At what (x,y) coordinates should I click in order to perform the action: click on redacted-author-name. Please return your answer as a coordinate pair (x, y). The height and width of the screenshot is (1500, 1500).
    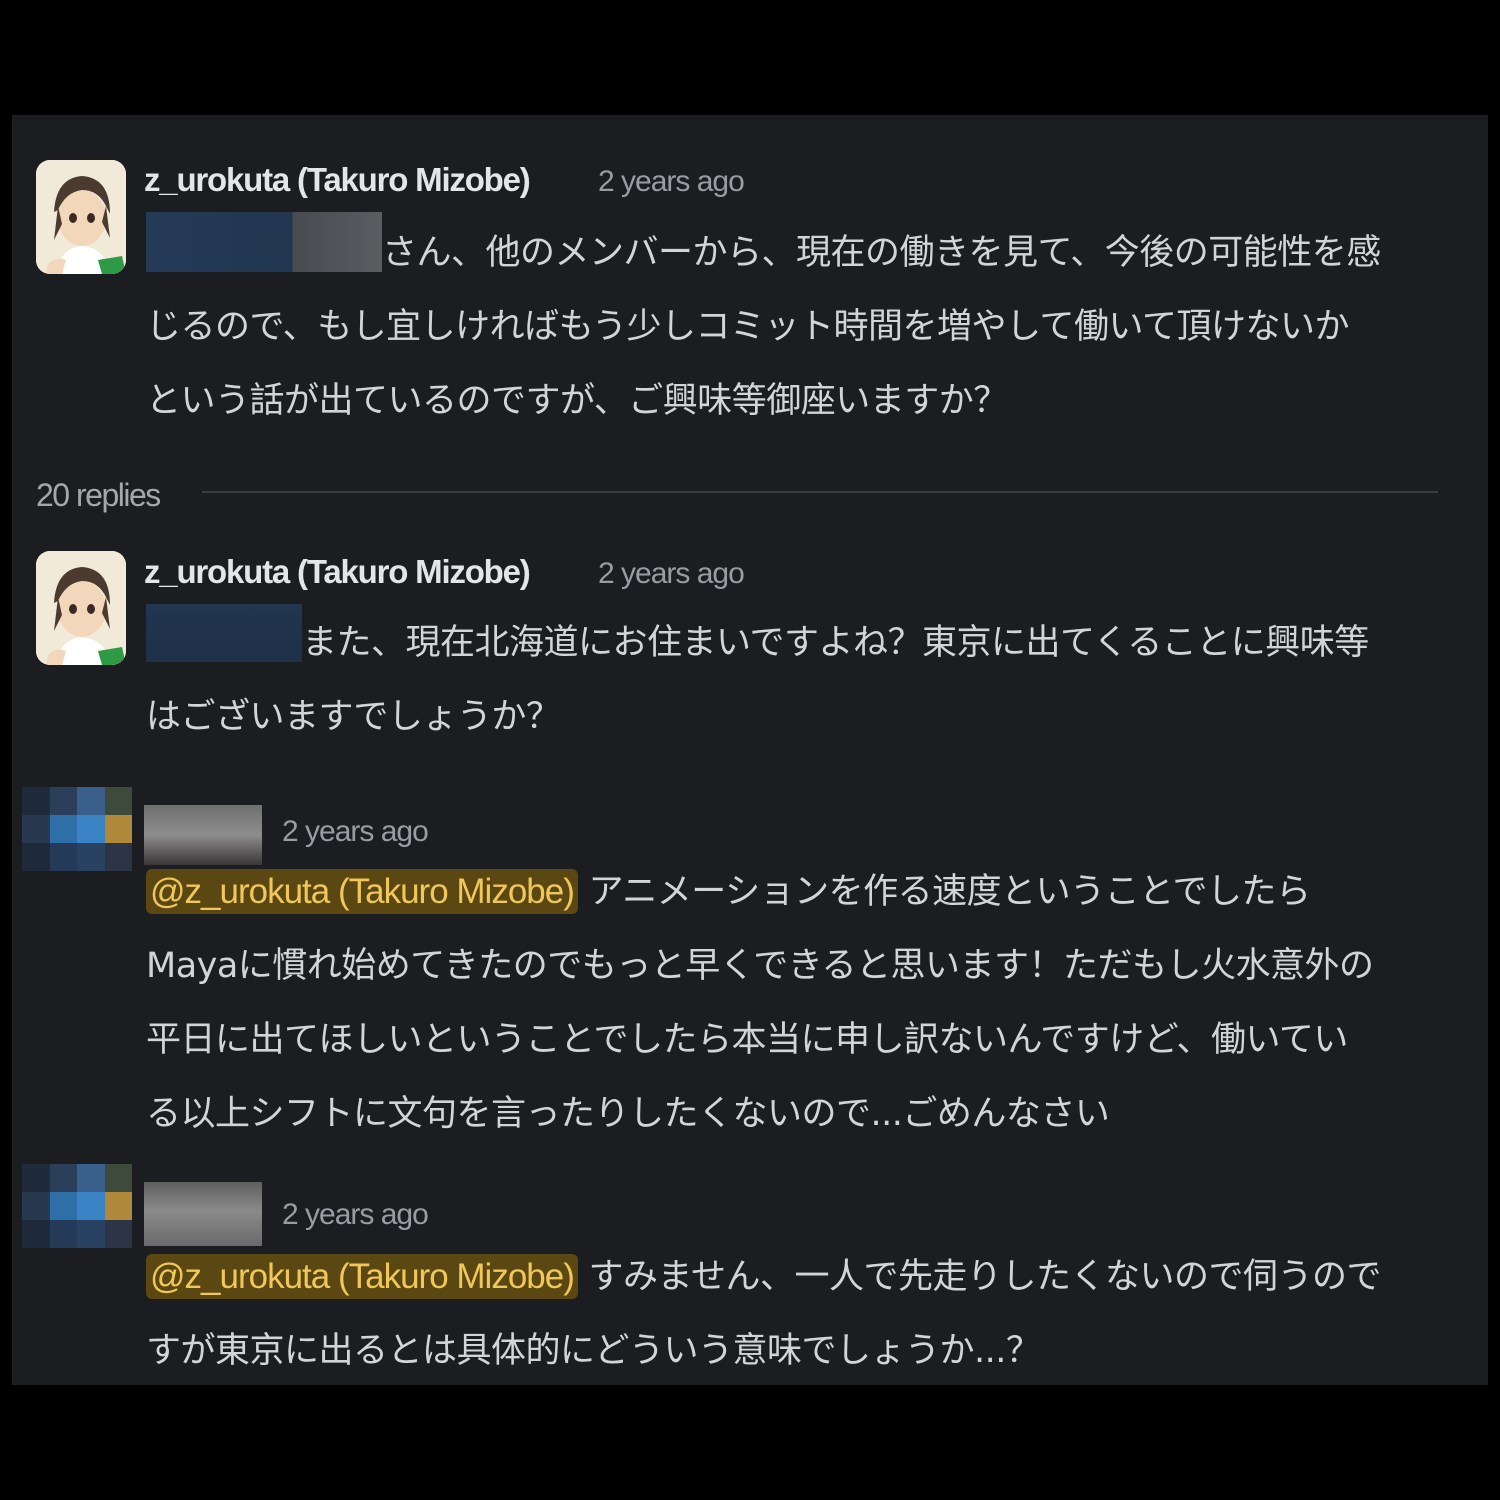
    Looking at the image, I should click on (203, 1214).